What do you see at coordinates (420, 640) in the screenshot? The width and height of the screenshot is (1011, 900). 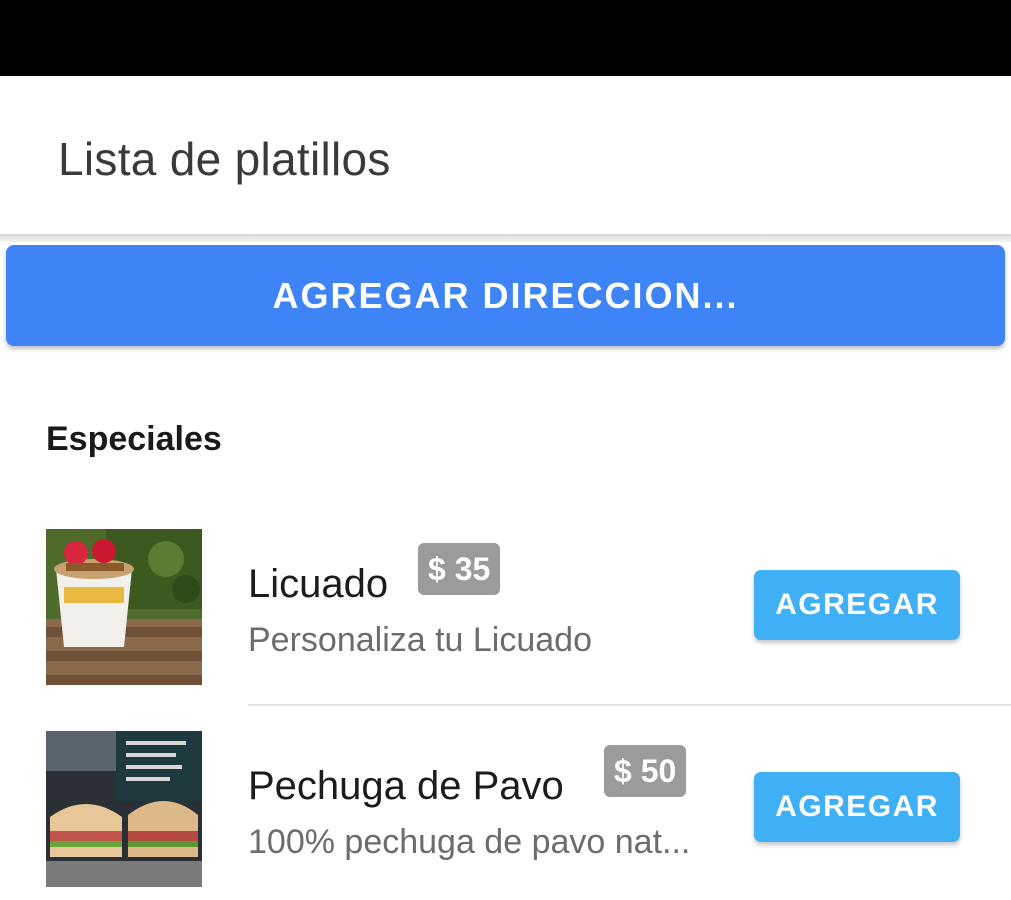 I see `dish-description: Personaliza tu Licuado` at bounding box center [420, 640].